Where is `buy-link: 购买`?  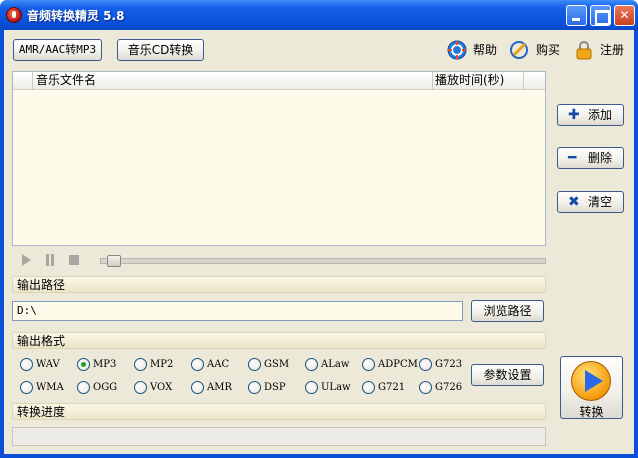 buy-link: 购买 is located at coordinates (537, 50).